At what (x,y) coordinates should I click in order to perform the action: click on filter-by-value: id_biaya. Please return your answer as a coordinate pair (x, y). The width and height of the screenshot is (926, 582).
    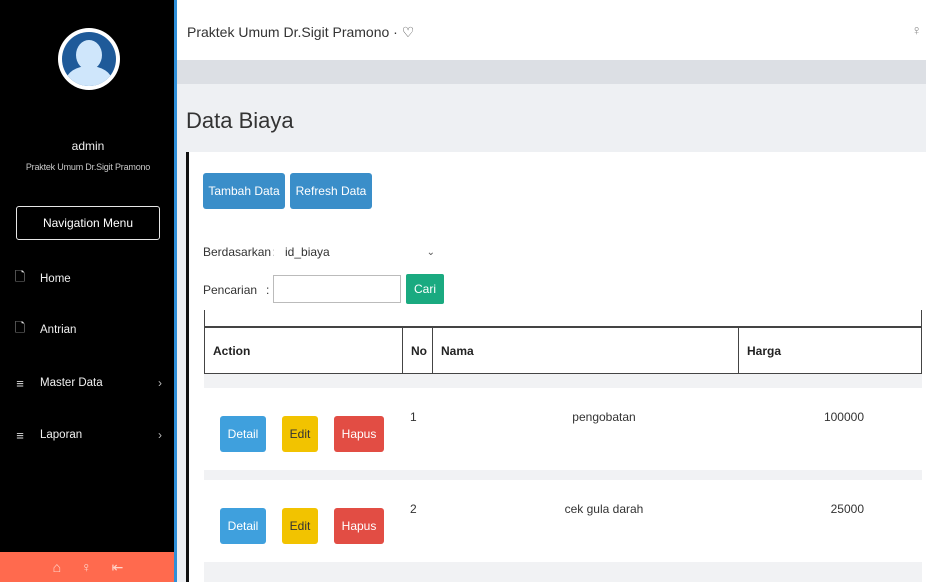
    Looking at the image, I should click on (307, 252).